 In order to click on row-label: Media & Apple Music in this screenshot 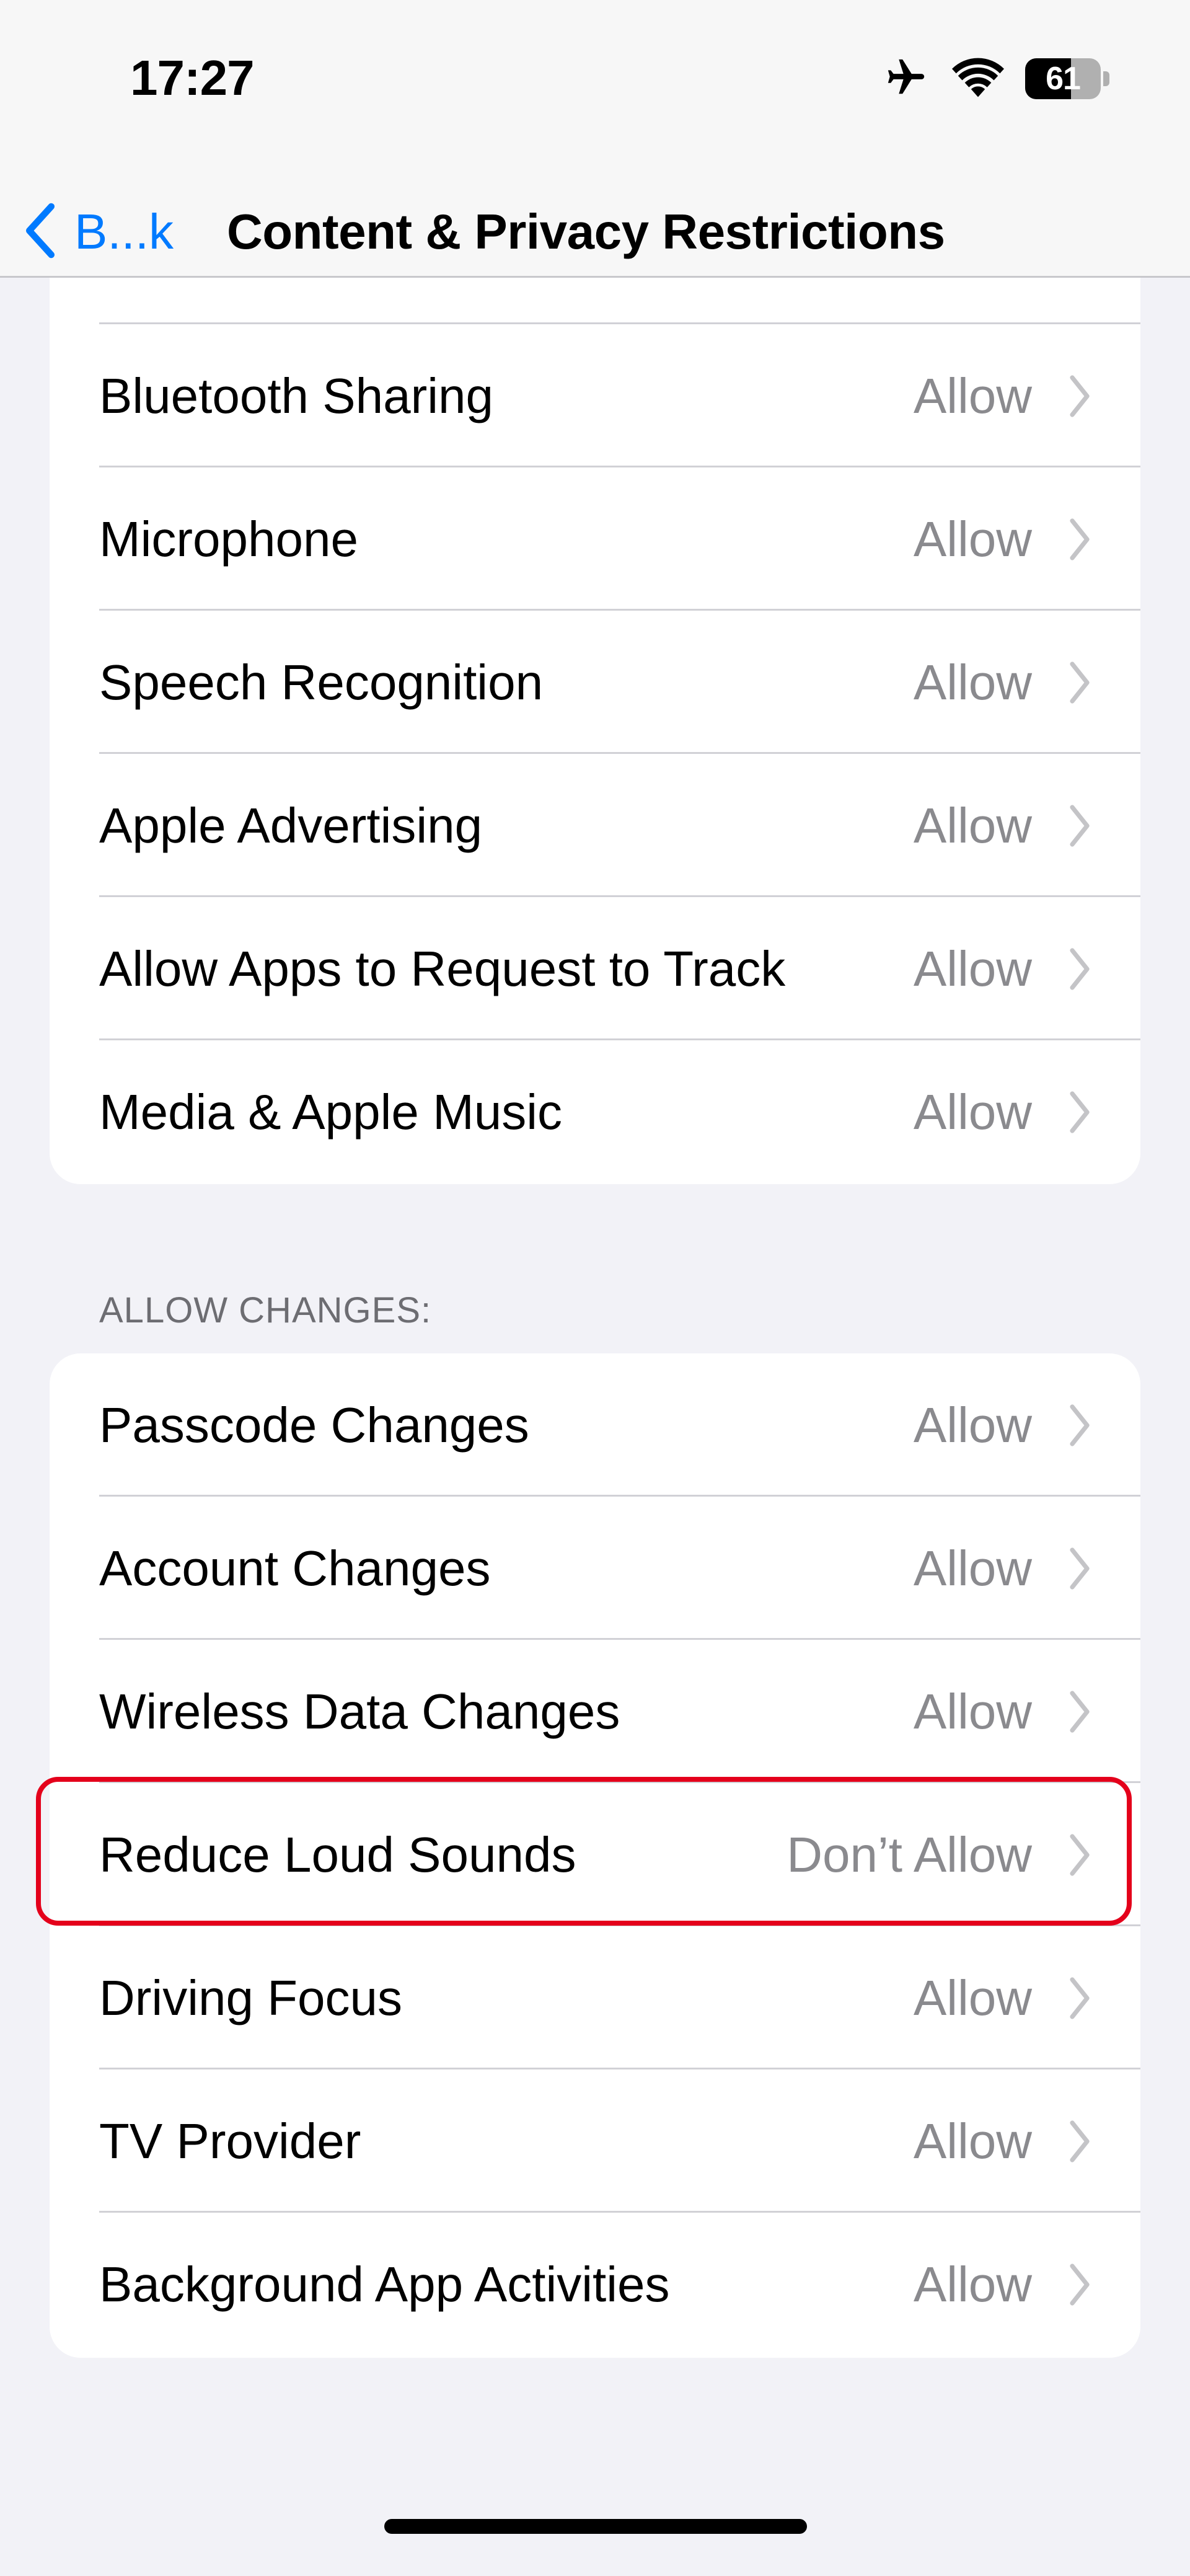, I will do `click(331, 1112)`.